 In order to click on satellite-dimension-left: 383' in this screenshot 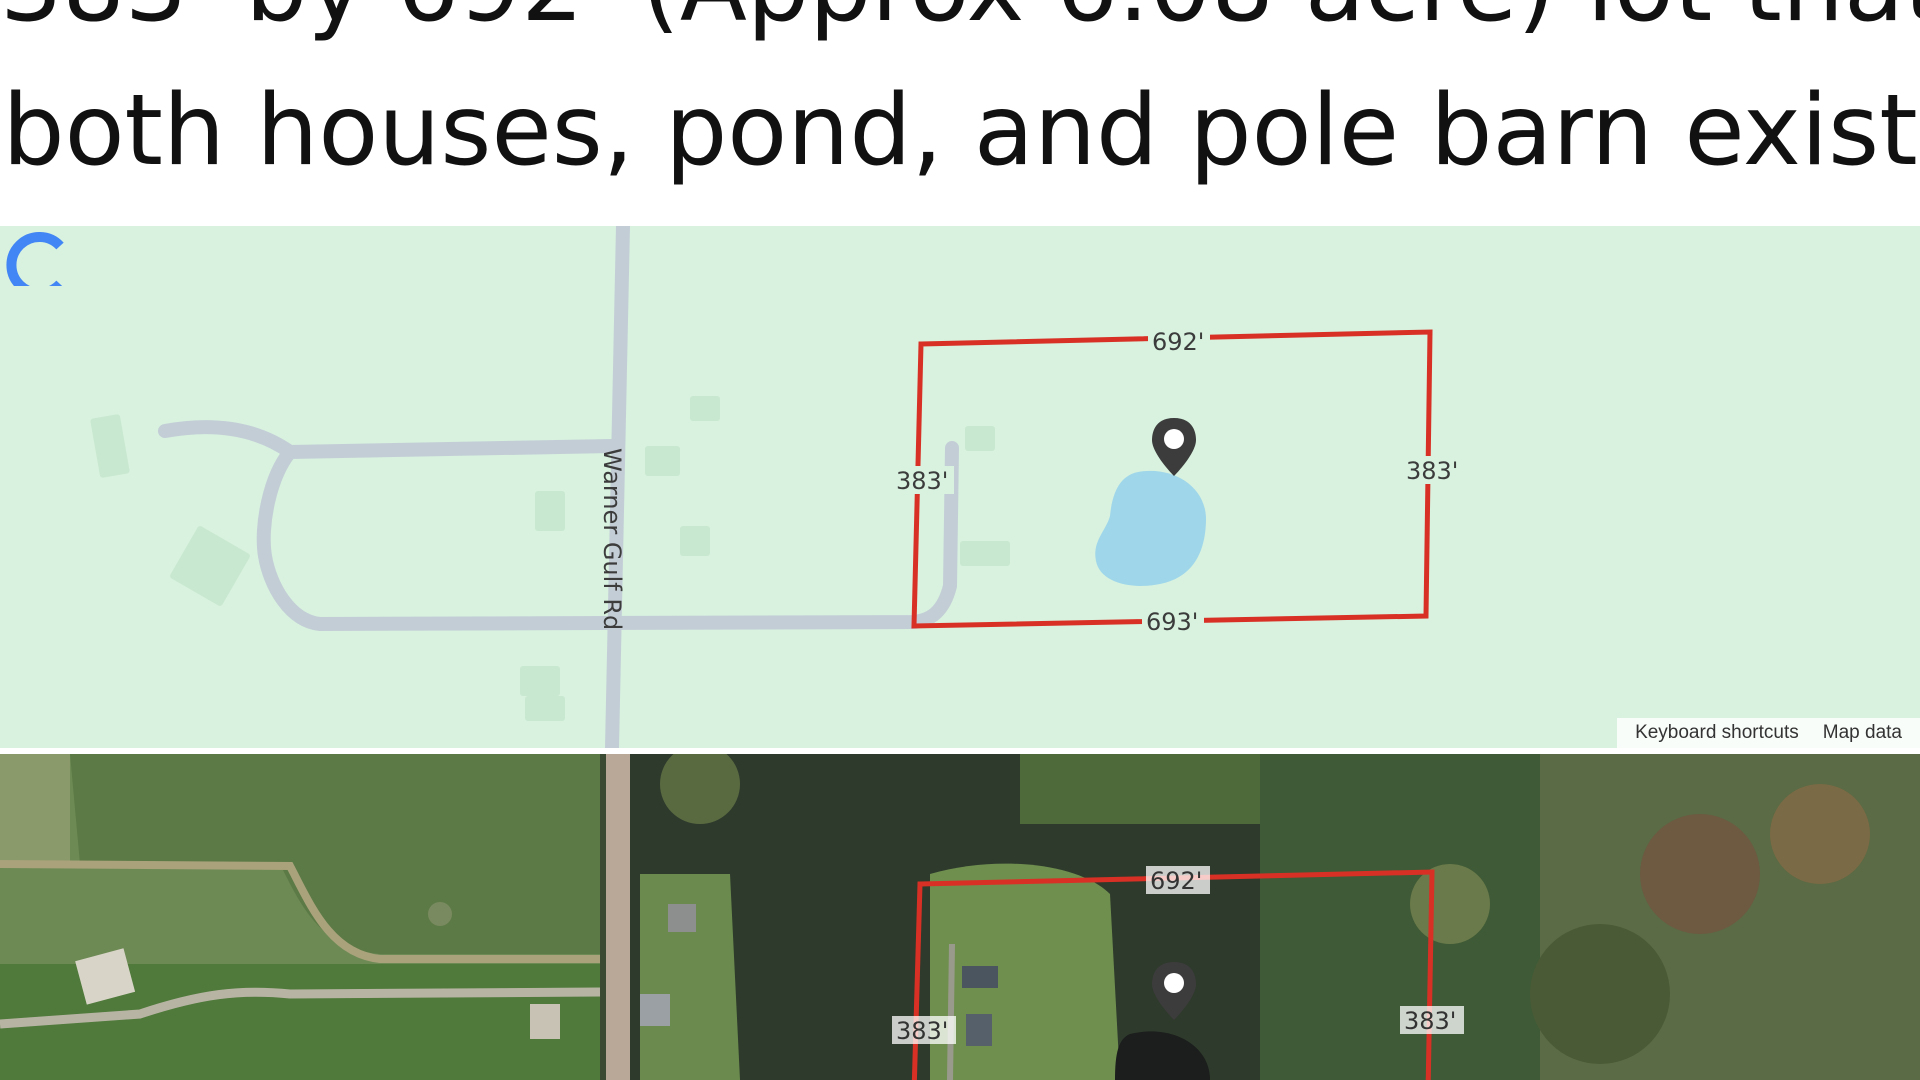, I will do `click(924, 1030)`.